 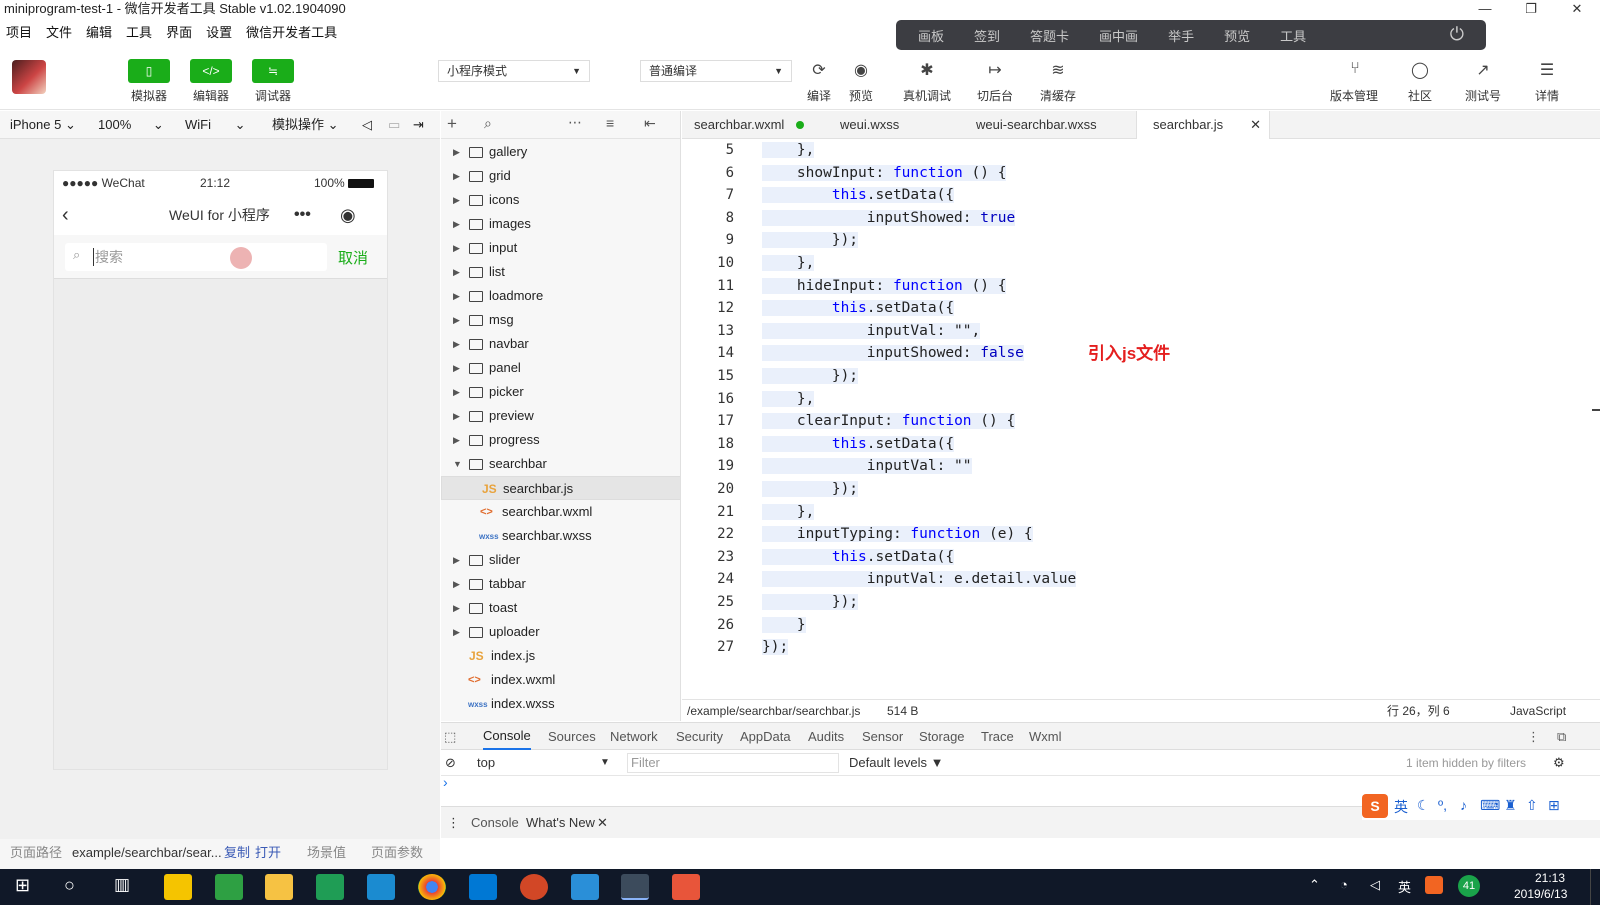 I want to click on bug-icon: ✱, so click(x=927, y=70).